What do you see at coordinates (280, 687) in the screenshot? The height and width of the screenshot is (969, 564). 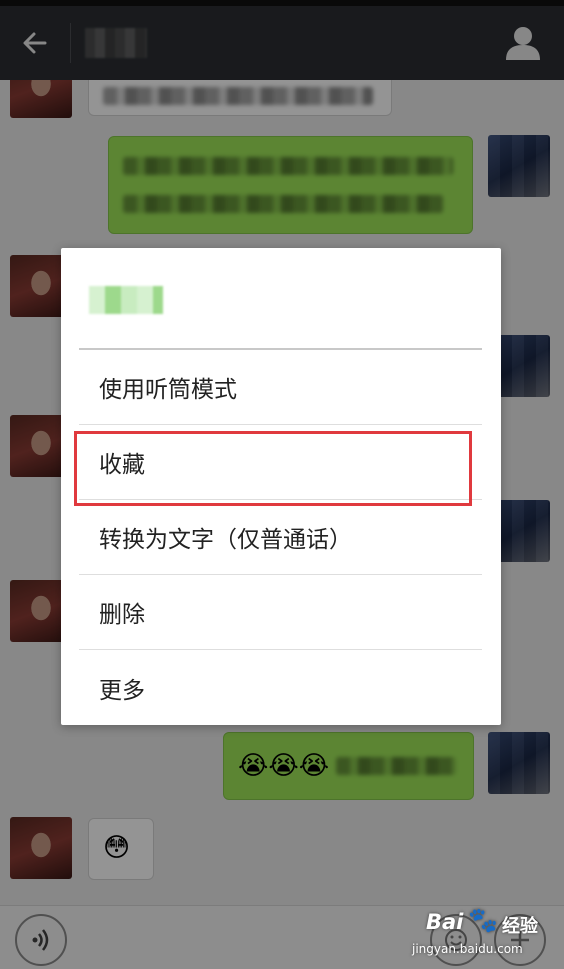 I see `menu-item-more: 更多` at bounding box center [280, 687].